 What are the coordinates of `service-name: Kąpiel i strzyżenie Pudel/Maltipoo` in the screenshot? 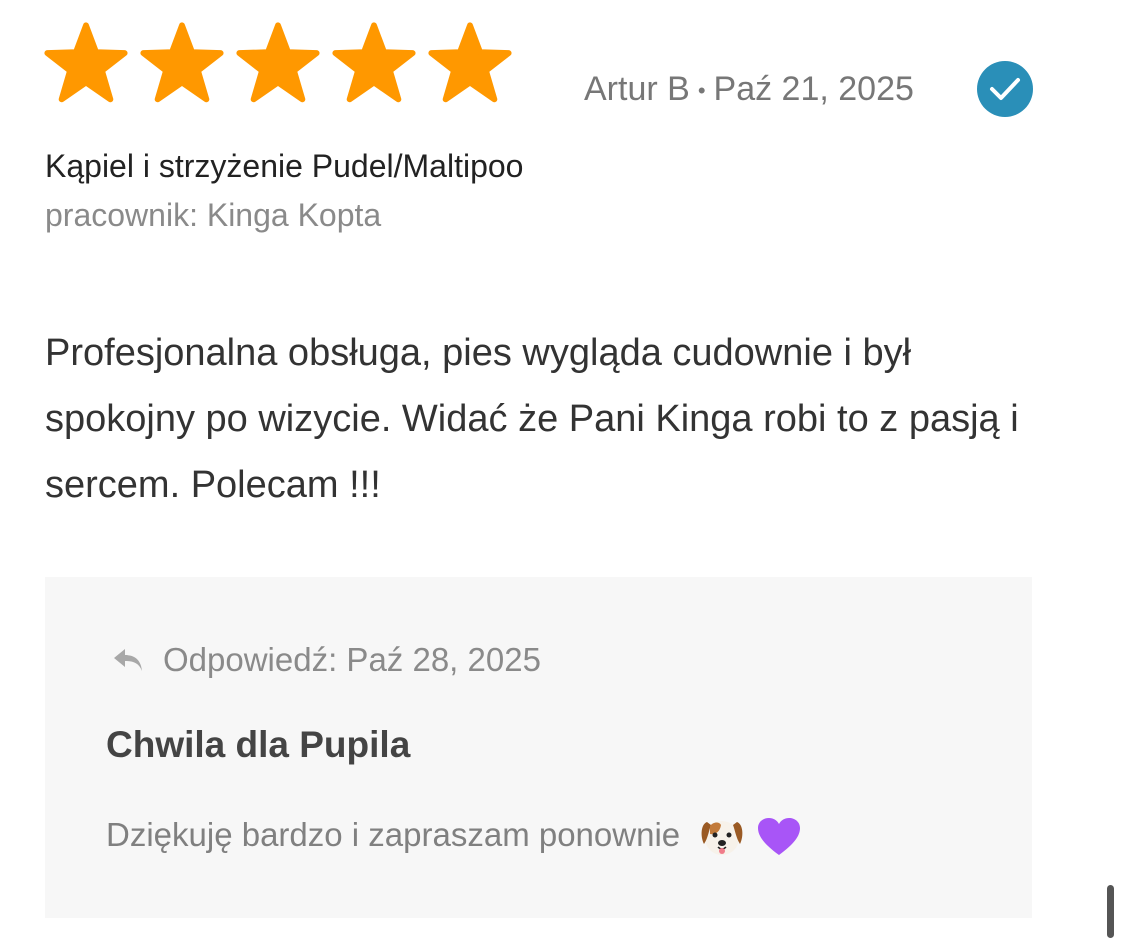 It's located at (284, 166).